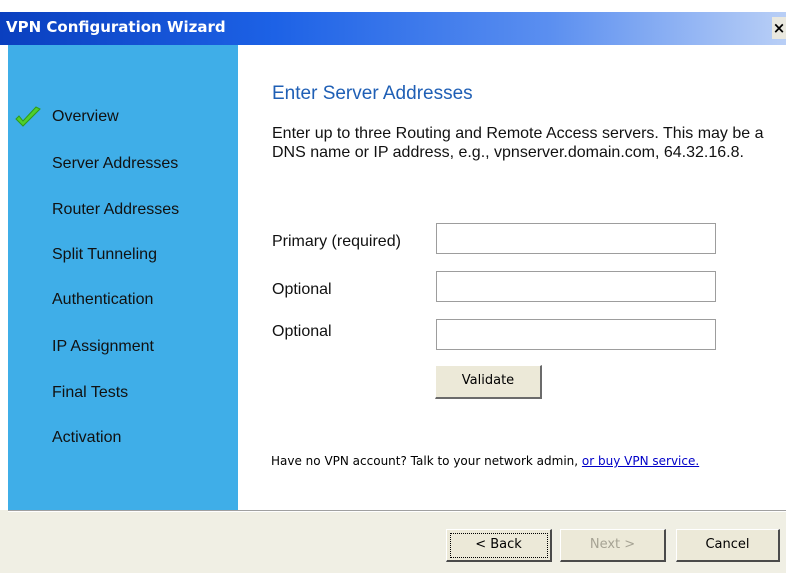  I want to click on optional-server-1-label: Optional, so click(302, 289).